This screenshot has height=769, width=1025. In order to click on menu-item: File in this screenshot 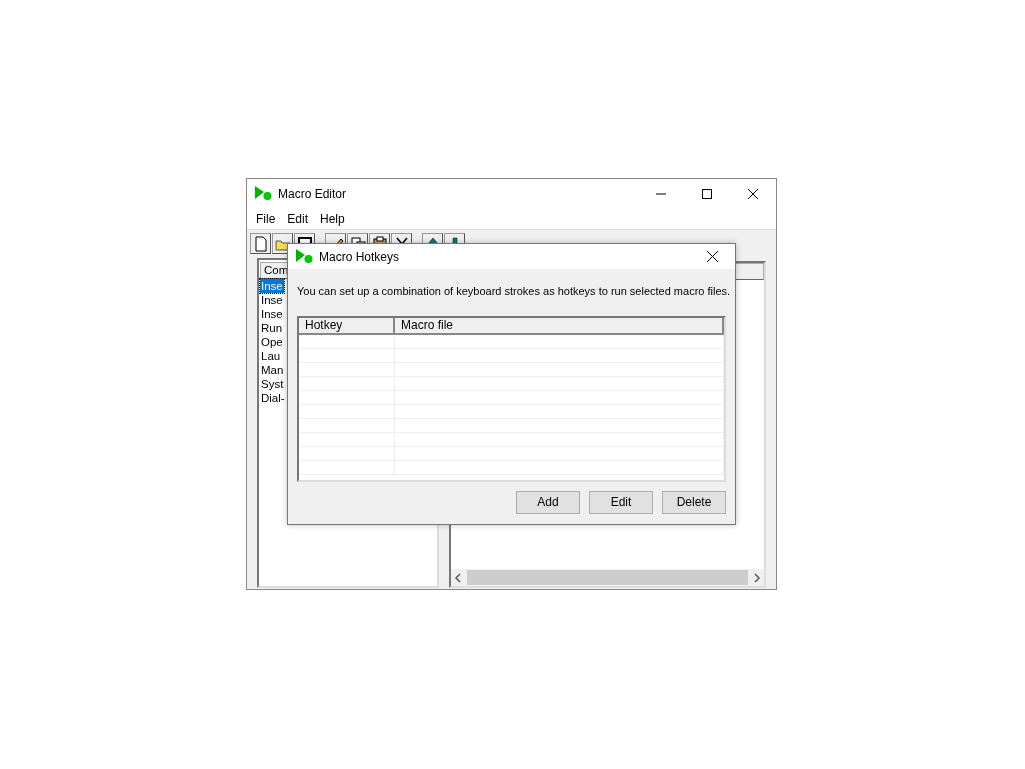, I will do `click(266, 218)`.